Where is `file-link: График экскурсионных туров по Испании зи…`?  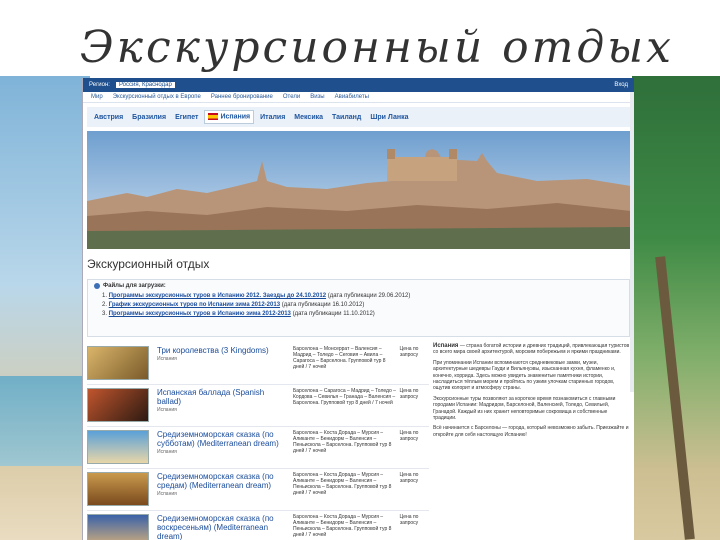
file-link: График экскурсионных туров по Испании зи… is located at coordinates (194, 305).